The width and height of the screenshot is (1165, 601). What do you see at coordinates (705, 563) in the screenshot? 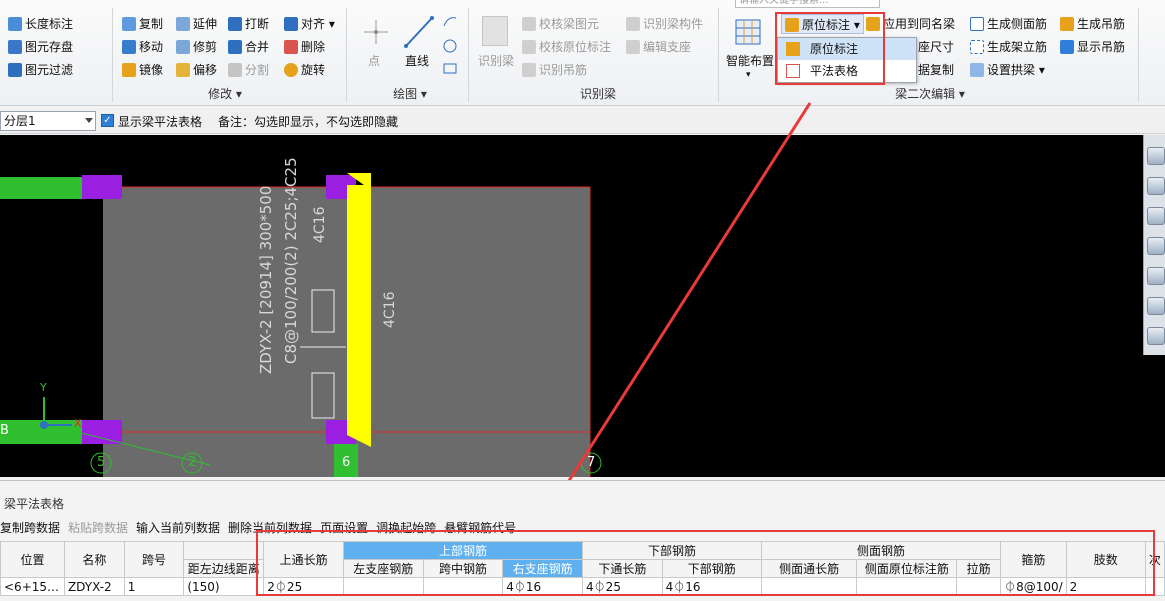
I see `highlight-box-table` at bounding box center [705, 563].